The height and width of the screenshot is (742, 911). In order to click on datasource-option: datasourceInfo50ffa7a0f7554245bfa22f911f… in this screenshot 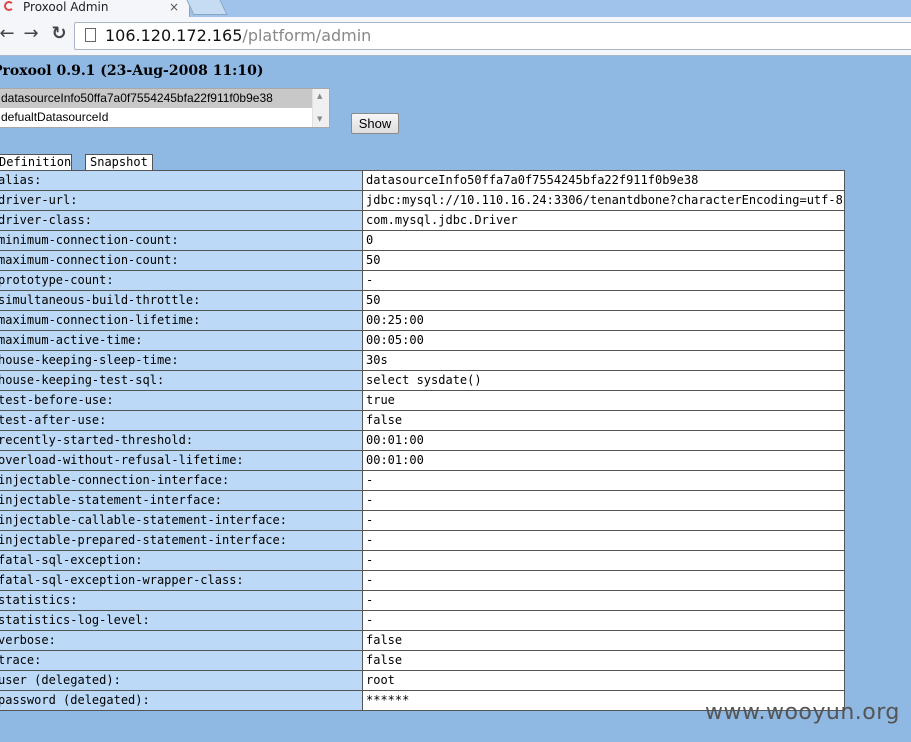, I will do `click(164, 98)`.